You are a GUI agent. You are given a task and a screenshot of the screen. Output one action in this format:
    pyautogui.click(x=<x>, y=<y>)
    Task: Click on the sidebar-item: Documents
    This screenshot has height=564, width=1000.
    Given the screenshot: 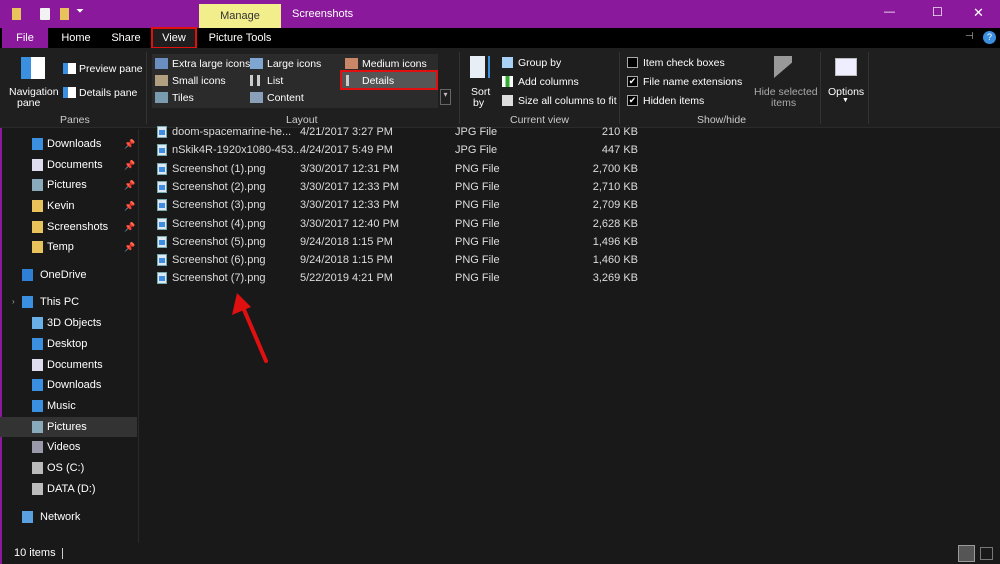 What is the action you would take?
    pyautogui.click(x=68, y=365)
    